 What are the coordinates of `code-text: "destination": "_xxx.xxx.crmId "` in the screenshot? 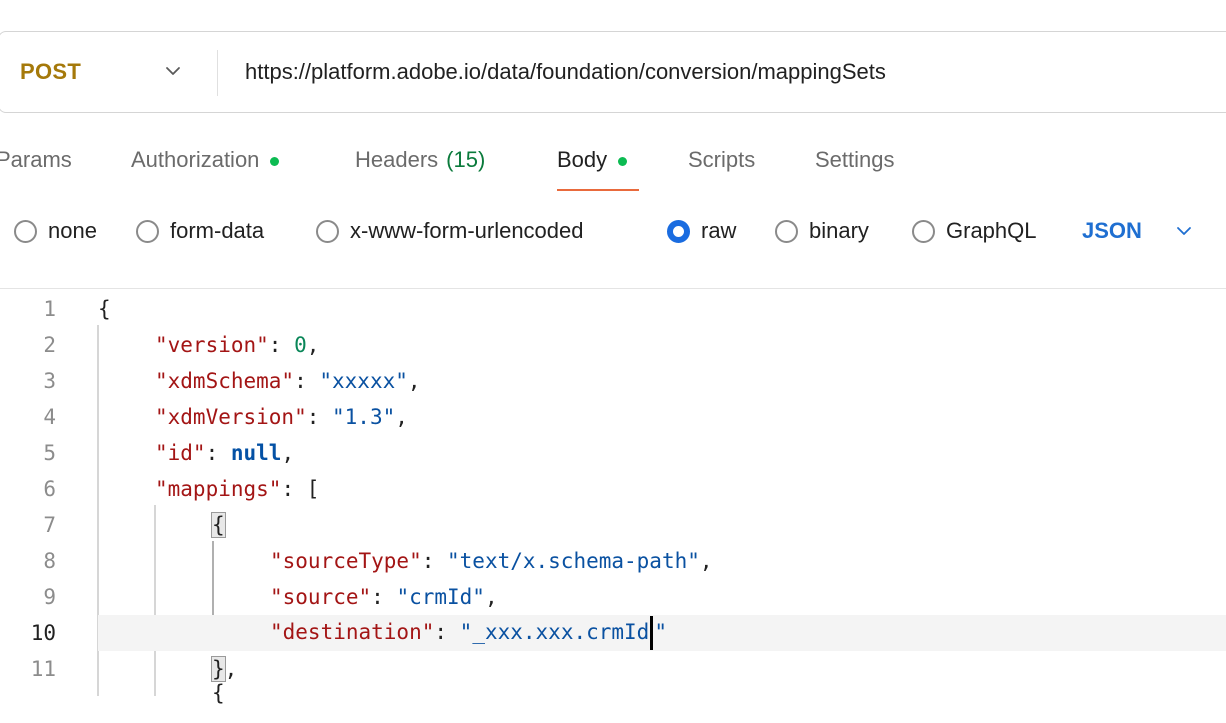 It's located at (468, 633).